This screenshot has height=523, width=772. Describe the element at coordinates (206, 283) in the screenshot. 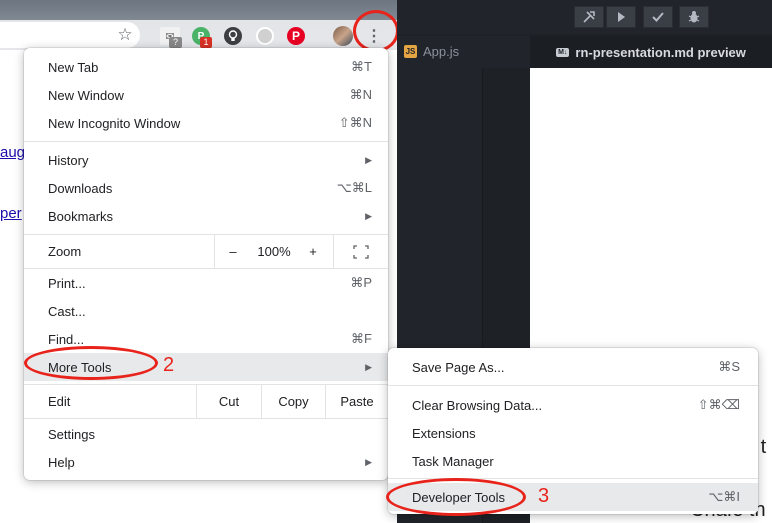

I see `menu-item-print: Print... ⌘P` at that location.